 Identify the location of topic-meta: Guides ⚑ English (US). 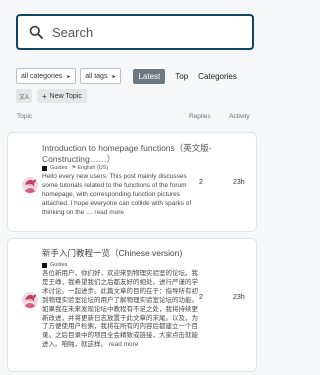
(75, 168).